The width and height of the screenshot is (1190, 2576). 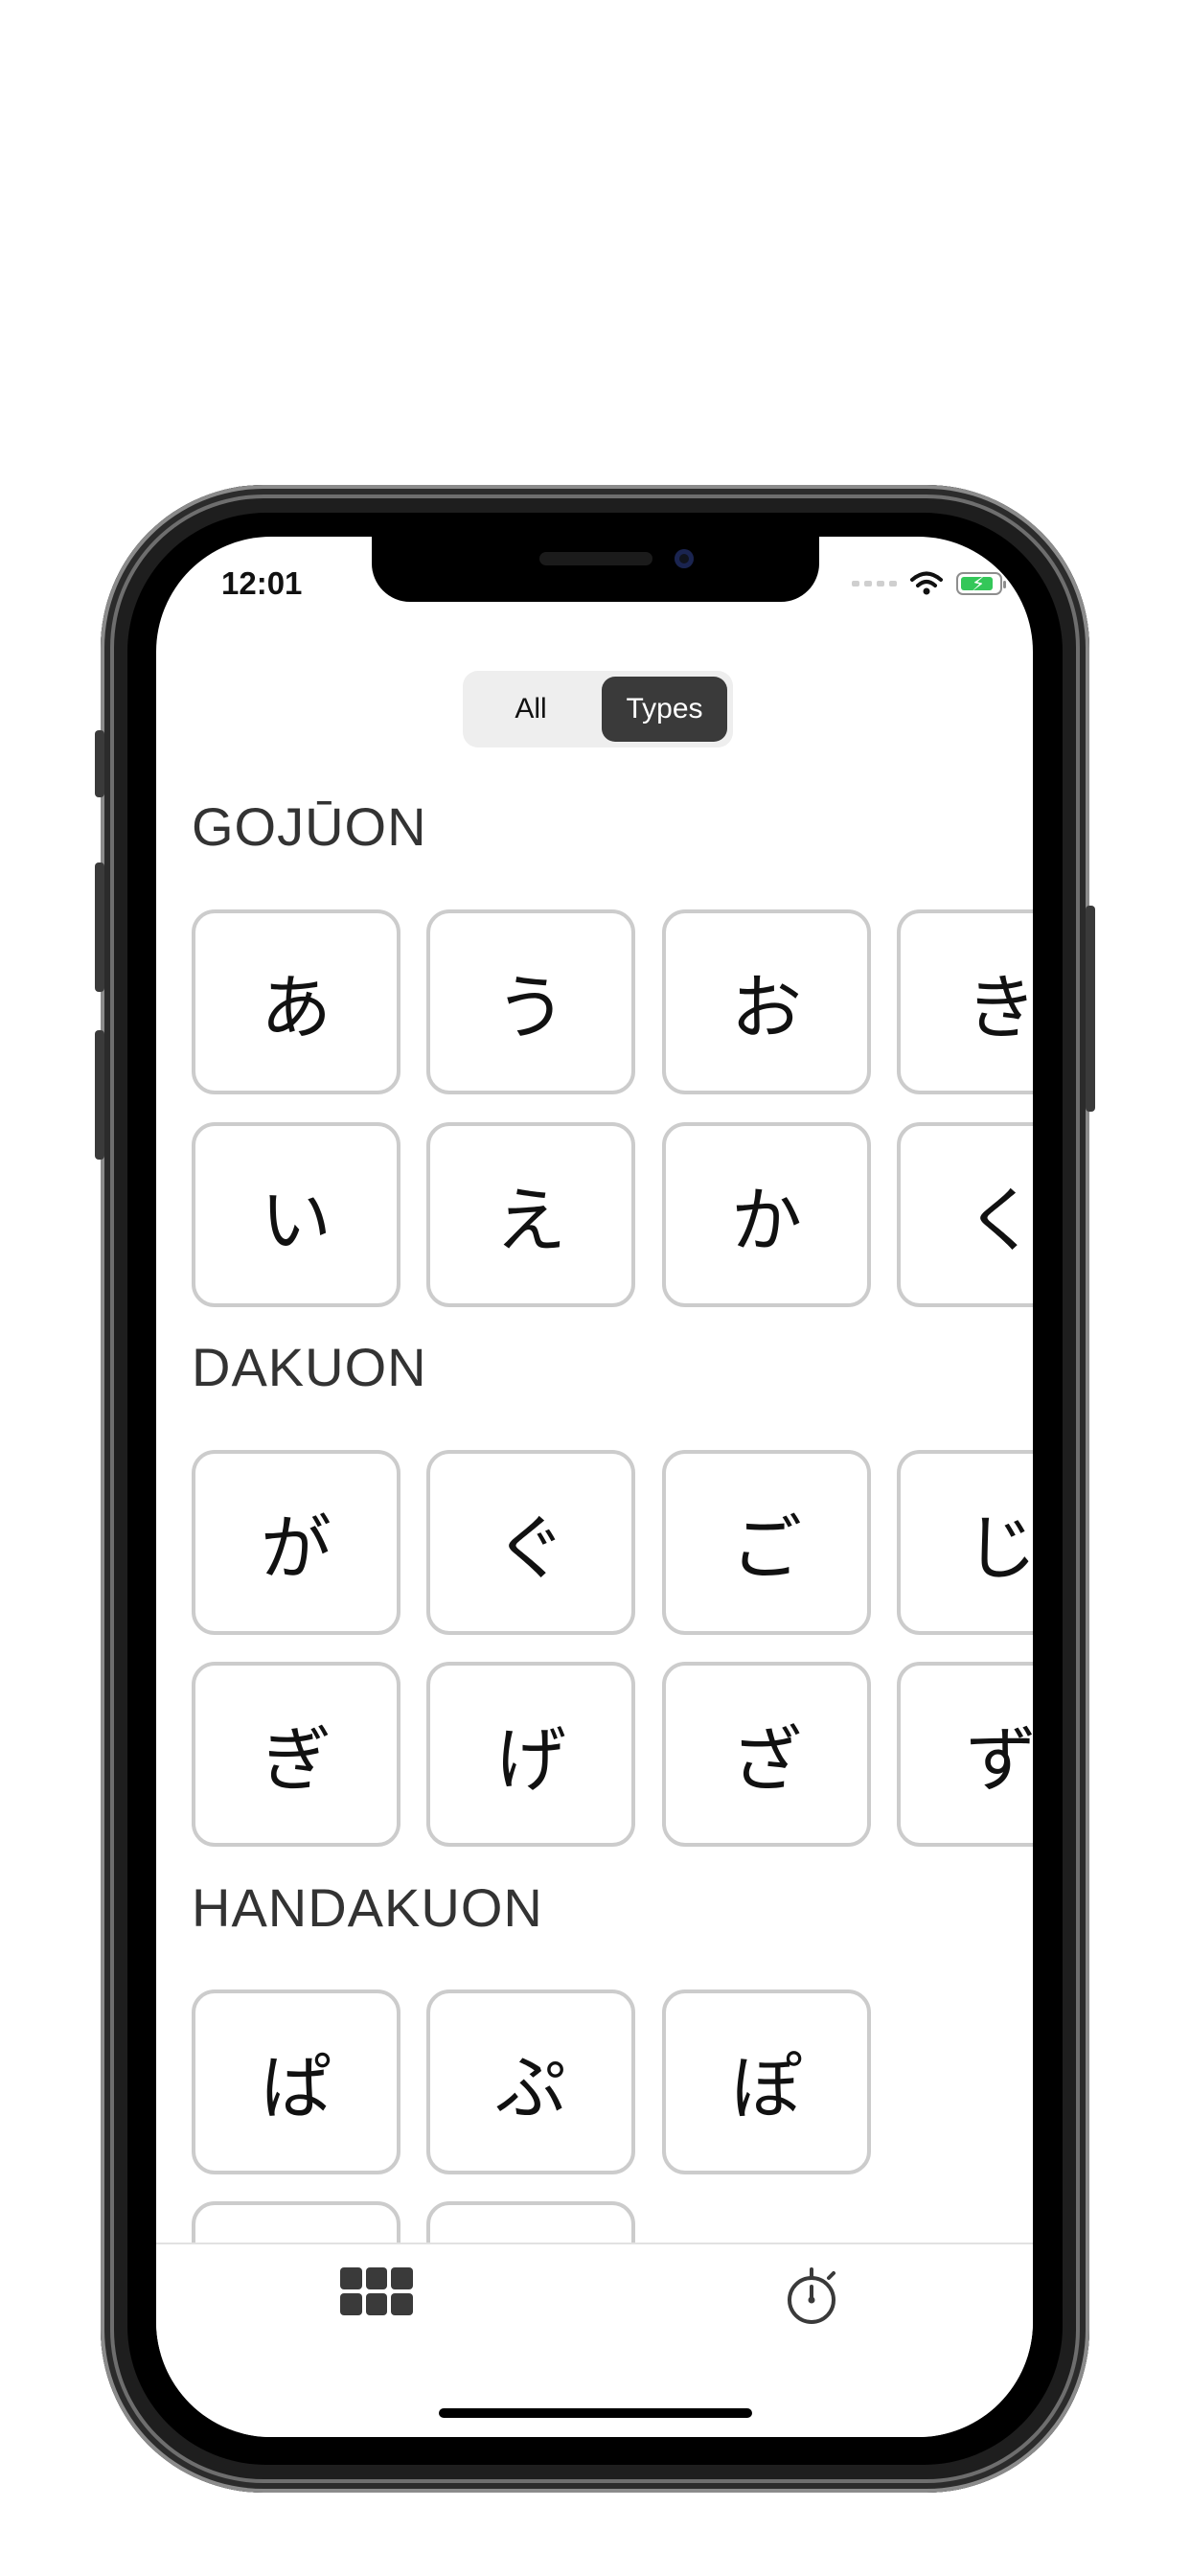 What do you see at coordinates (530, 1214) in the screenshot?
I see `kana-card: え` at bounding box center [530, 1214].